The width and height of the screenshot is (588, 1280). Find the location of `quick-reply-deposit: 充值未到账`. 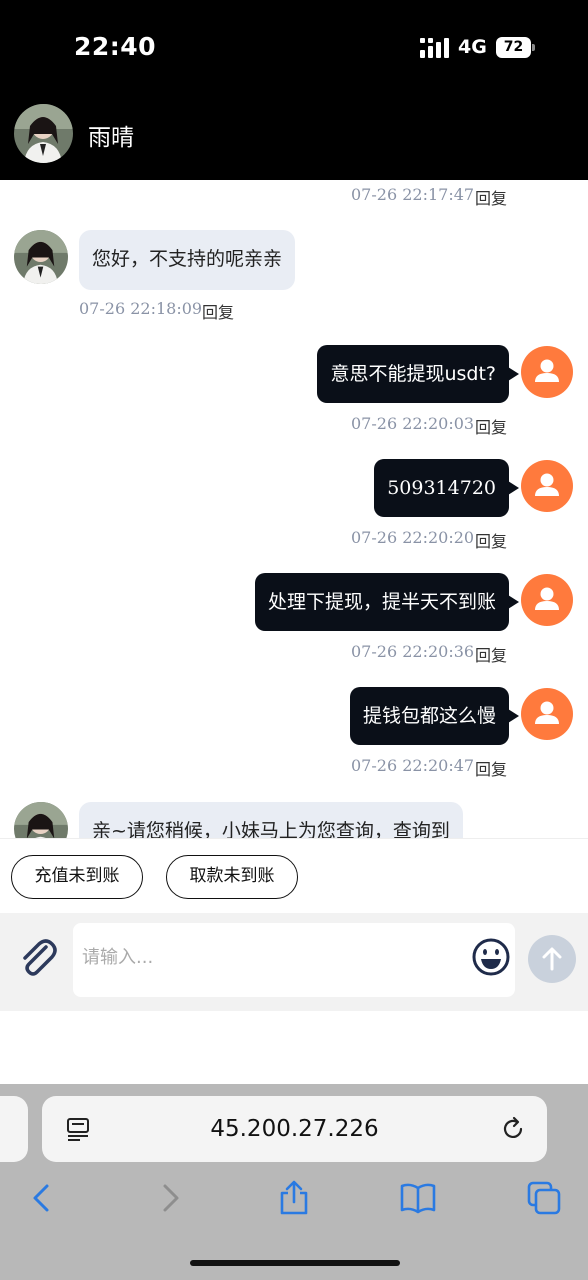

quick-reply-deposit: 充值未到账 is located at coordinates (77, 877).